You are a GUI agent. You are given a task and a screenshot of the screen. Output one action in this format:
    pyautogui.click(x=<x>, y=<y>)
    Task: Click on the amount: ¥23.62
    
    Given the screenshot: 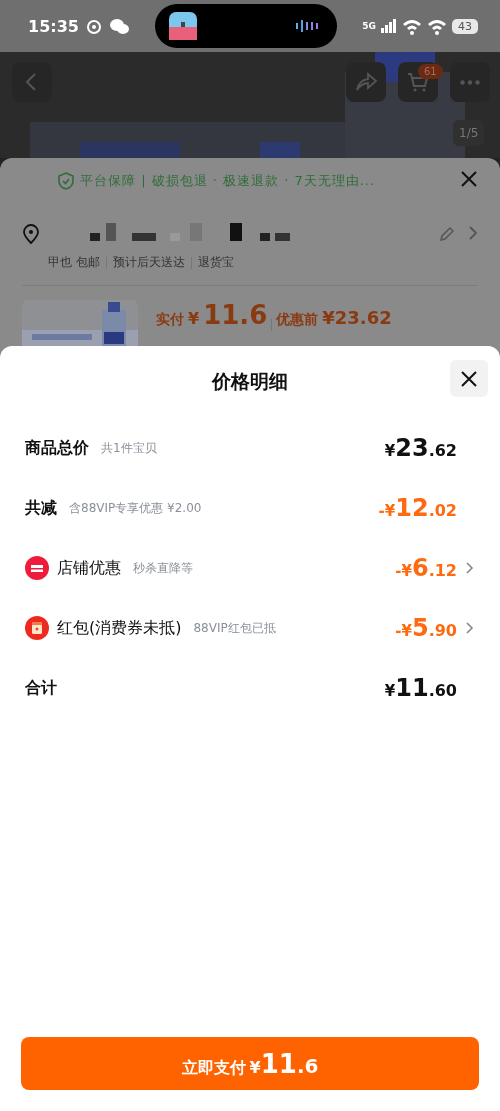 What is the action you would take?
    pyautogui.click(x=420, y=448)
    